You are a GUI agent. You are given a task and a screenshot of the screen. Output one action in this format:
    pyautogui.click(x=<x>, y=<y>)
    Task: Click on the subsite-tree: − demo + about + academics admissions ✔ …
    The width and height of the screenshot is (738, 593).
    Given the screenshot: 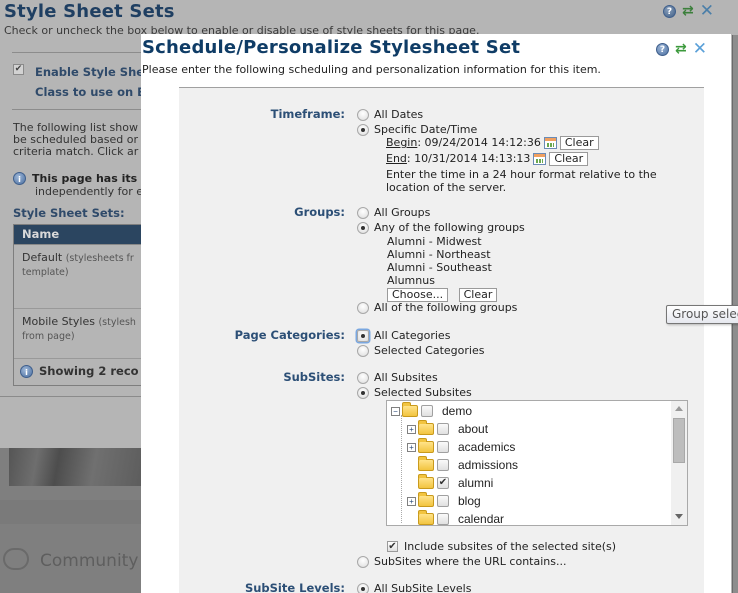 What is the action you would take?
    pyautogui.click(x=537, y=463)
    